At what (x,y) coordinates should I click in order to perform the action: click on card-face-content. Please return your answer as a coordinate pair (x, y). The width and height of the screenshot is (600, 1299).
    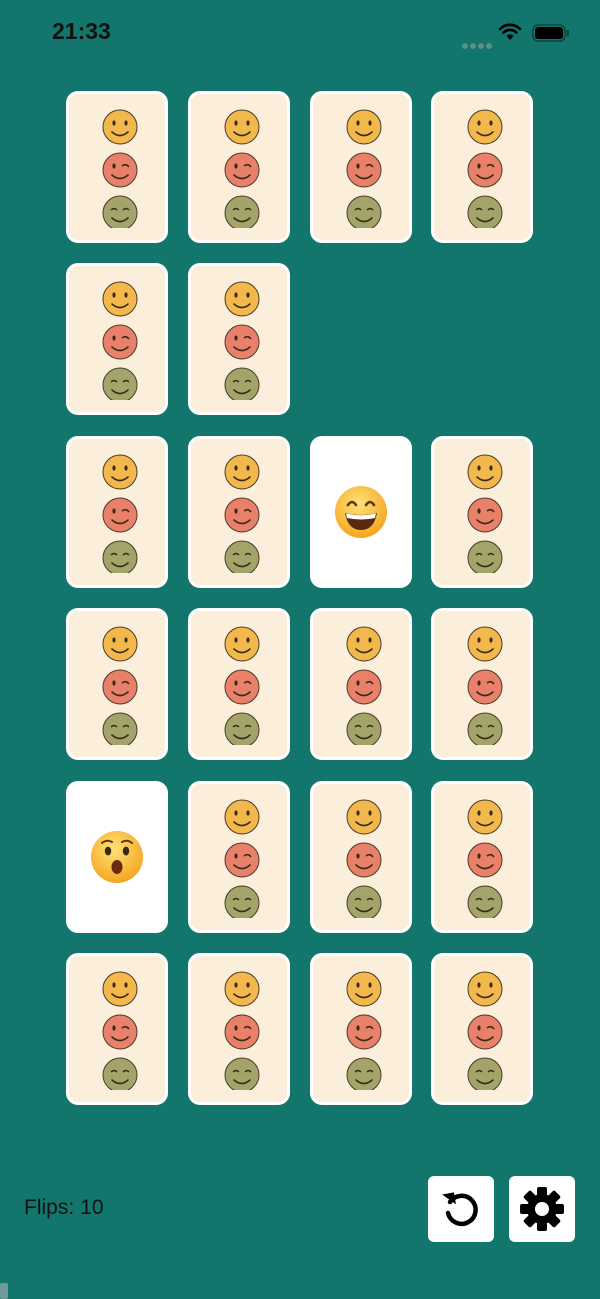
    Looking at the image, I should click on (117, 857).